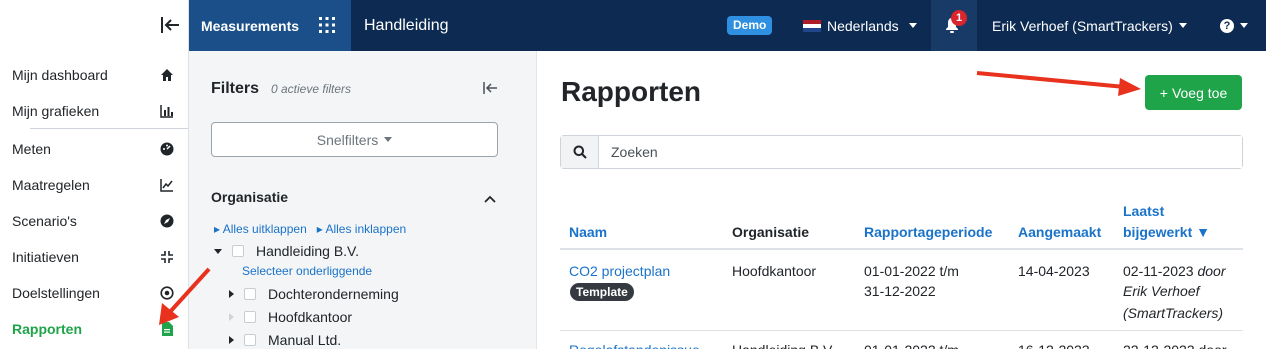  What do you see at coordinates (60, 75) in the screenshot?
I see `sidebar-item-label: Mijn dashboard` at bounding box center [60, 75].